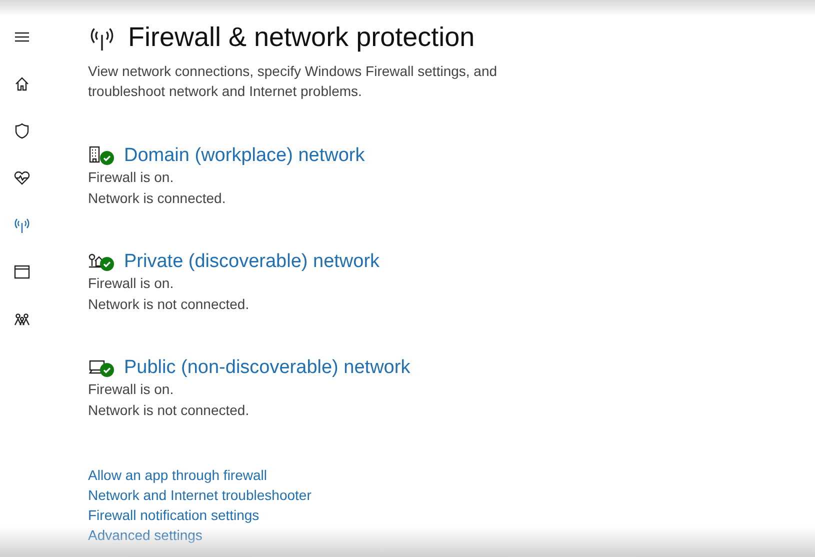  I want to click on settings-link: Firewall notification settings, so click(318, 515).